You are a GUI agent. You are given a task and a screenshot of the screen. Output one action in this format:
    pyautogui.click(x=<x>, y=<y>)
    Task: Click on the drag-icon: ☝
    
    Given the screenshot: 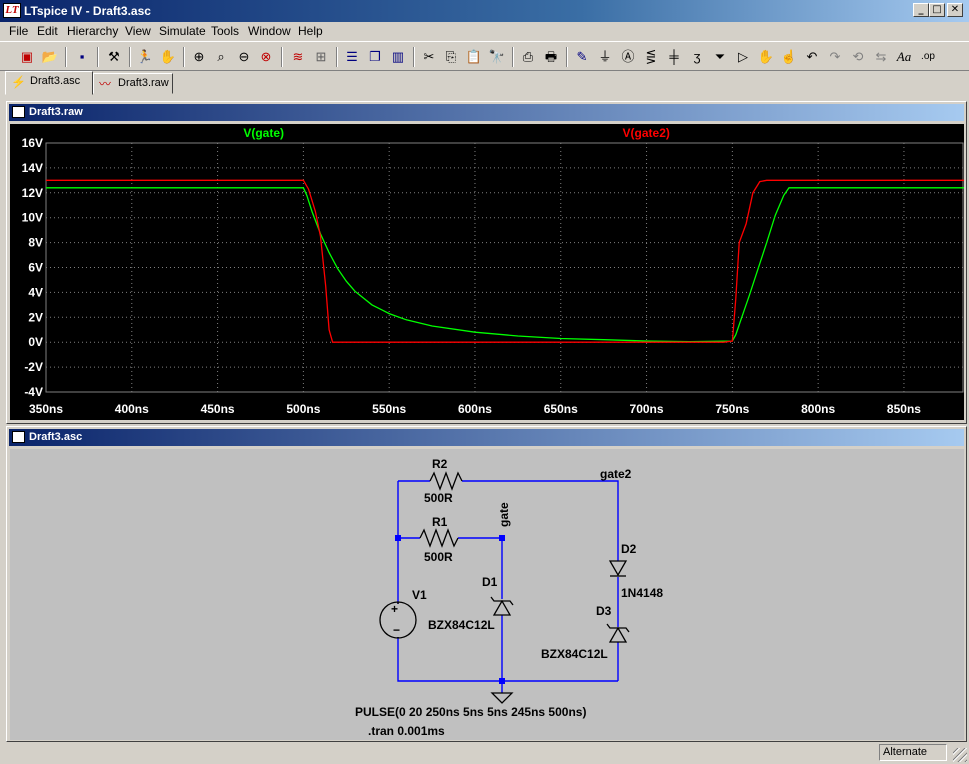 What is the action you would take?
    pyautogui.click(x=789, y=57)
    